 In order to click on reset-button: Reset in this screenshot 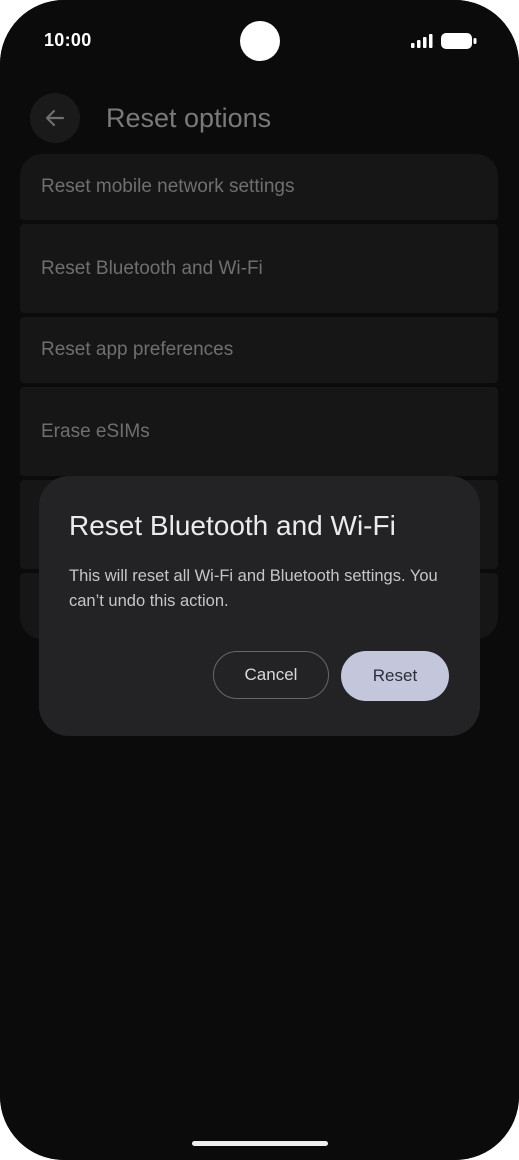, I will do `click(395, 676)`.